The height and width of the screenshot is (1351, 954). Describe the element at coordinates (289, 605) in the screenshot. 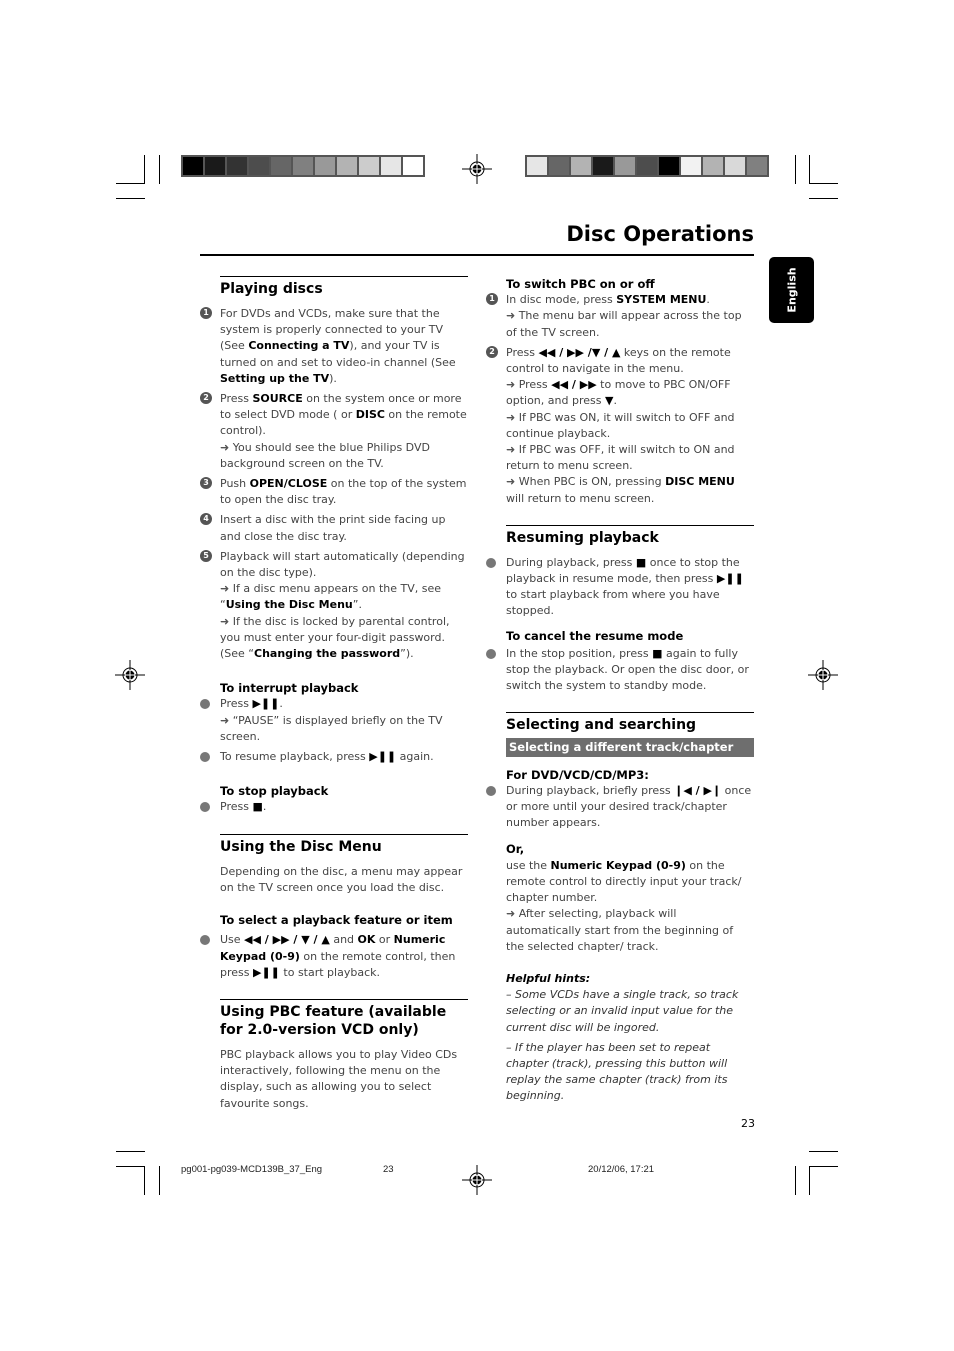

I see `bold-term: Using the Disc Menu` at that location.